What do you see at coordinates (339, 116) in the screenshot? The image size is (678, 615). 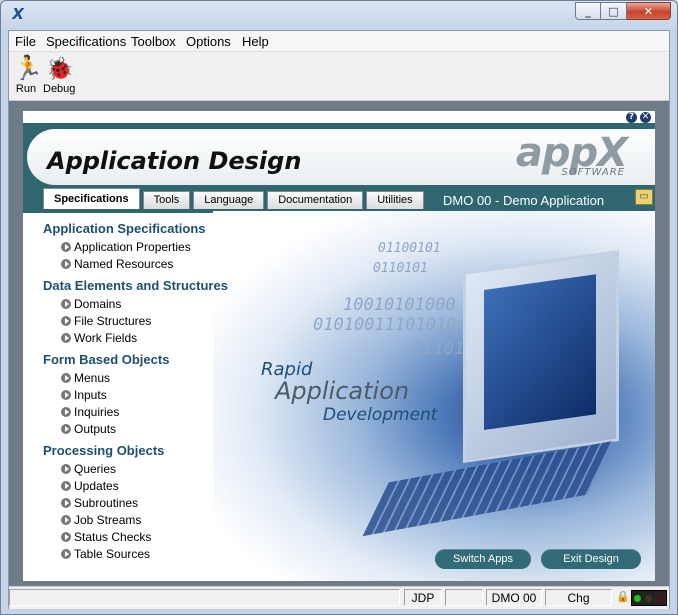 I see `panel-top-strip` at bounding box center [339, 116].